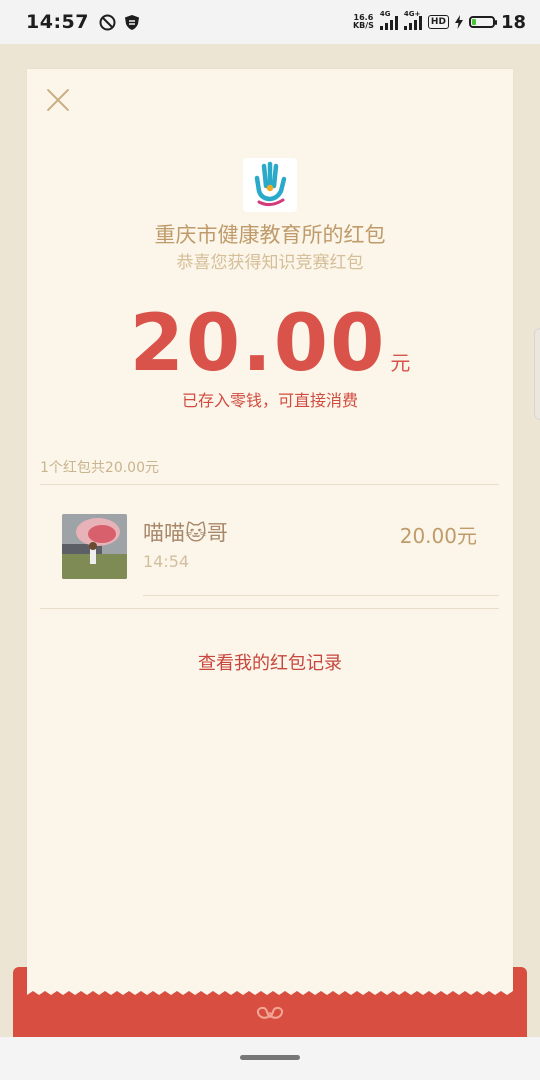 This screenshot has width=540, height=1080. Describe the element at coordinates (99, 468) in the screenshot. I see `packet-summary: 1个红包共20.00元` at that location.